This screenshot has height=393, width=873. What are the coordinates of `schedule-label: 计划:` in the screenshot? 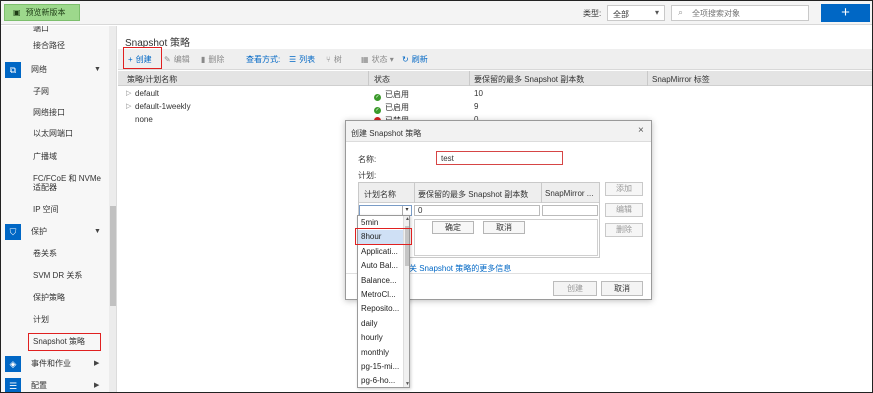 It's located at (367, 175).